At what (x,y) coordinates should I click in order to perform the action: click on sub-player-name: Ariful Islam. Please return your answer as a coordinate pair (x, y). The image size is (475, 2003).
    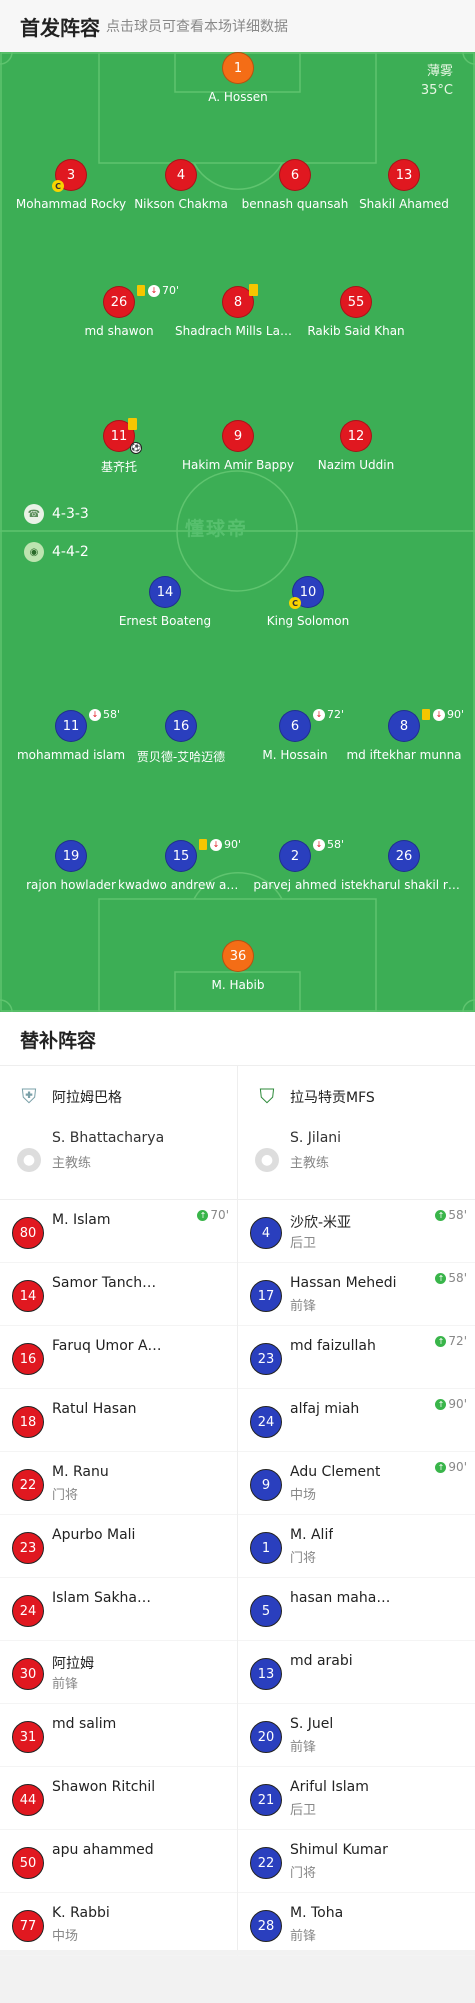
    Looking at the image, I should click on (329, 1787).